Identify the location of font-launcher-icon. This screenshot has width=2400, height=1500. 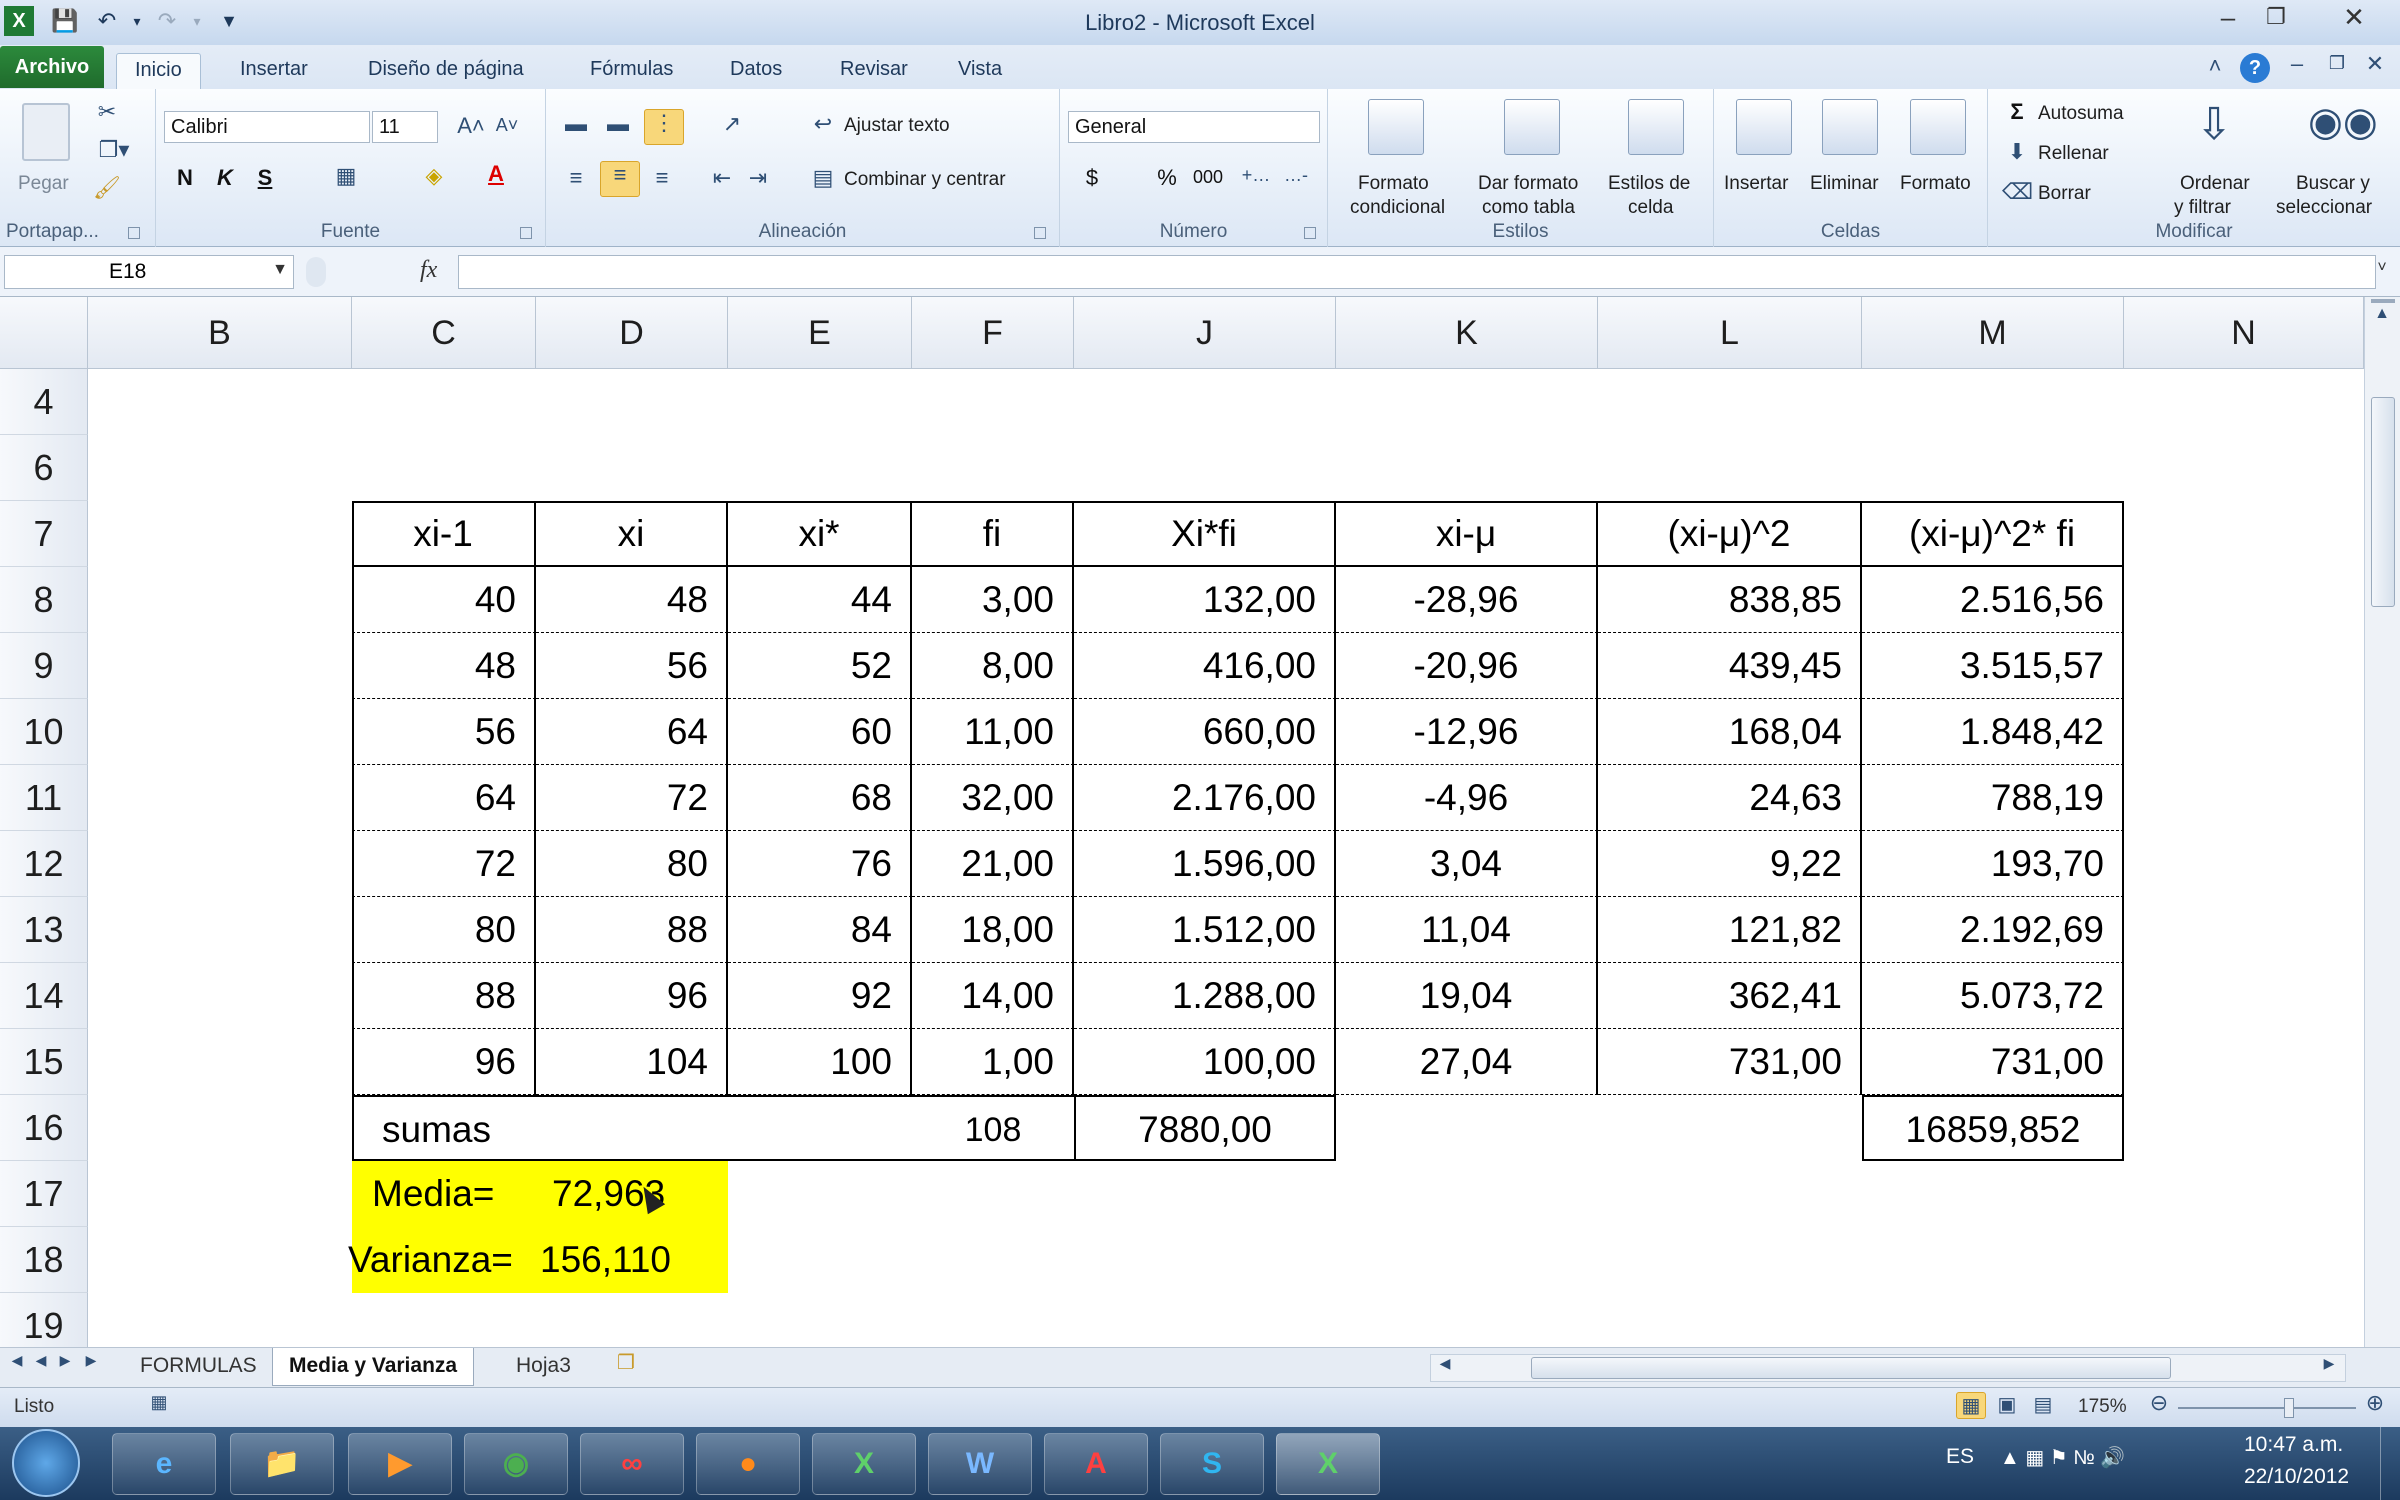
(526, 233).